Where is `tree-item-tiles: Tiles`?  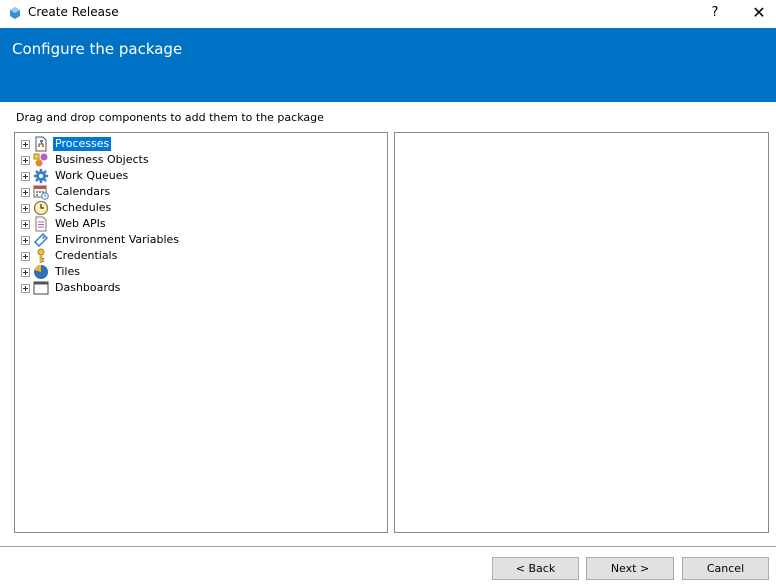
tree-item-tiles: Tiles is located at coordinates (51, 272).